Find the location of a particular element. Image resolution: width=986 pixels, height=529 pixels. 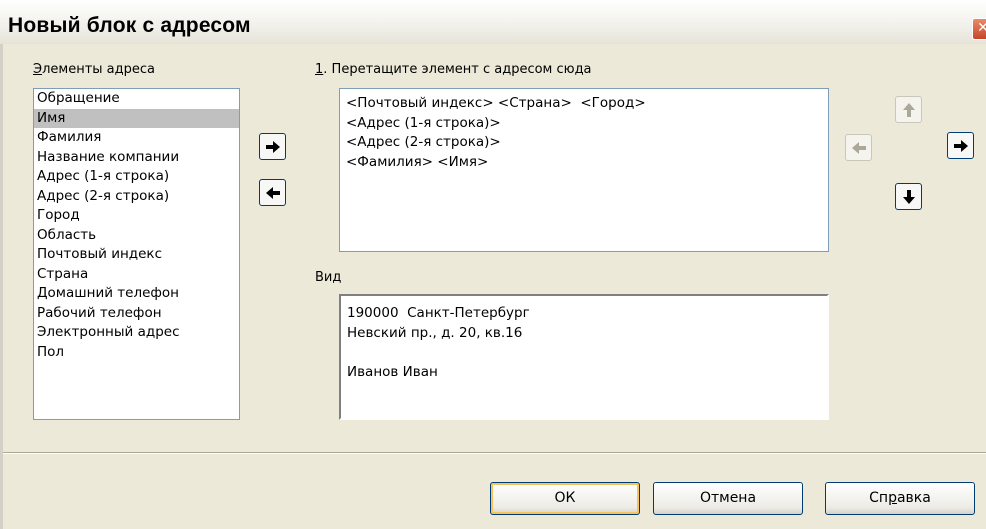

dialog-title: Новый блок с адресом is located at coordinates (129, 25).